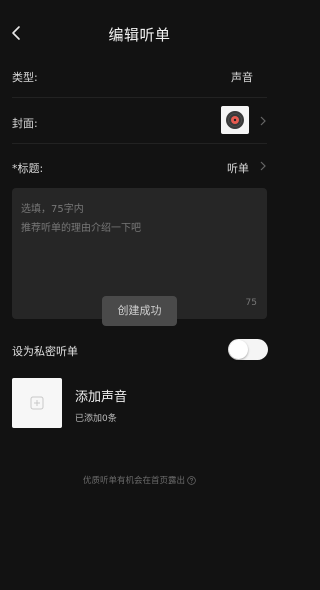 Image resolution: width=320 pixels, height=590 pixels. What do you see at coordinates (139, 311) in the screenshot?
I see `success-toast: 创建成功` at bounding box center [139, 311].